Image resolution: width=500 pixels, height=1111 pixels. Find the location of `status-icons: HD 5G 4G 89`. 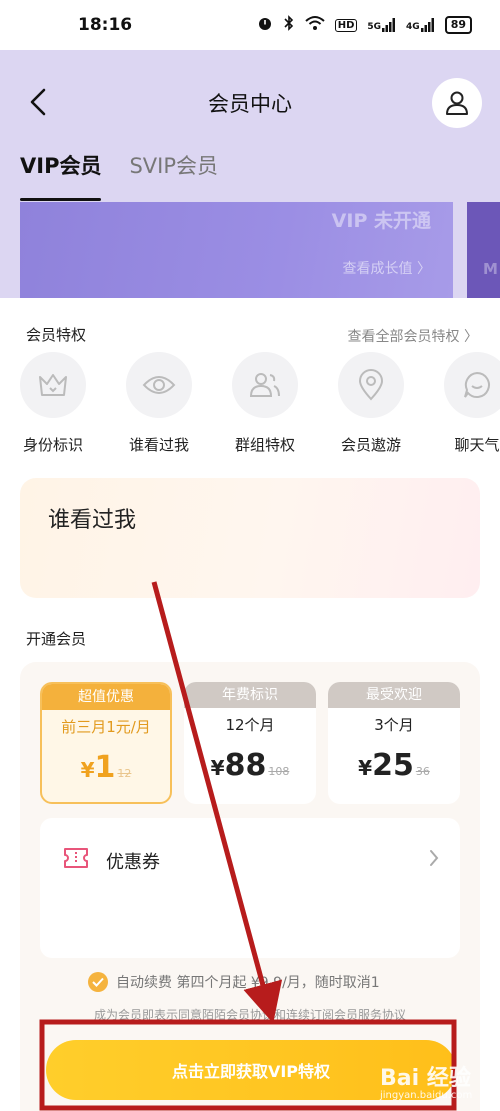

status-icons: HD 5G 4G 89 is located at coordinates (364, 25).